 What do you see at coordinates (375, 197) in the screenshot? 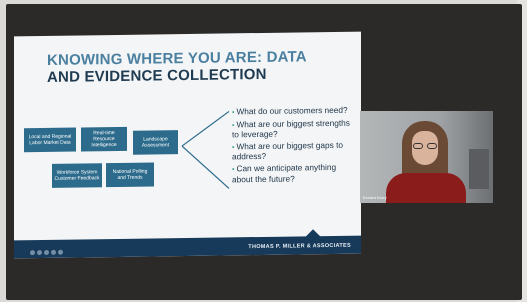
I see `participant-name: Kendra Kerry` at bounding box center [375, 197].